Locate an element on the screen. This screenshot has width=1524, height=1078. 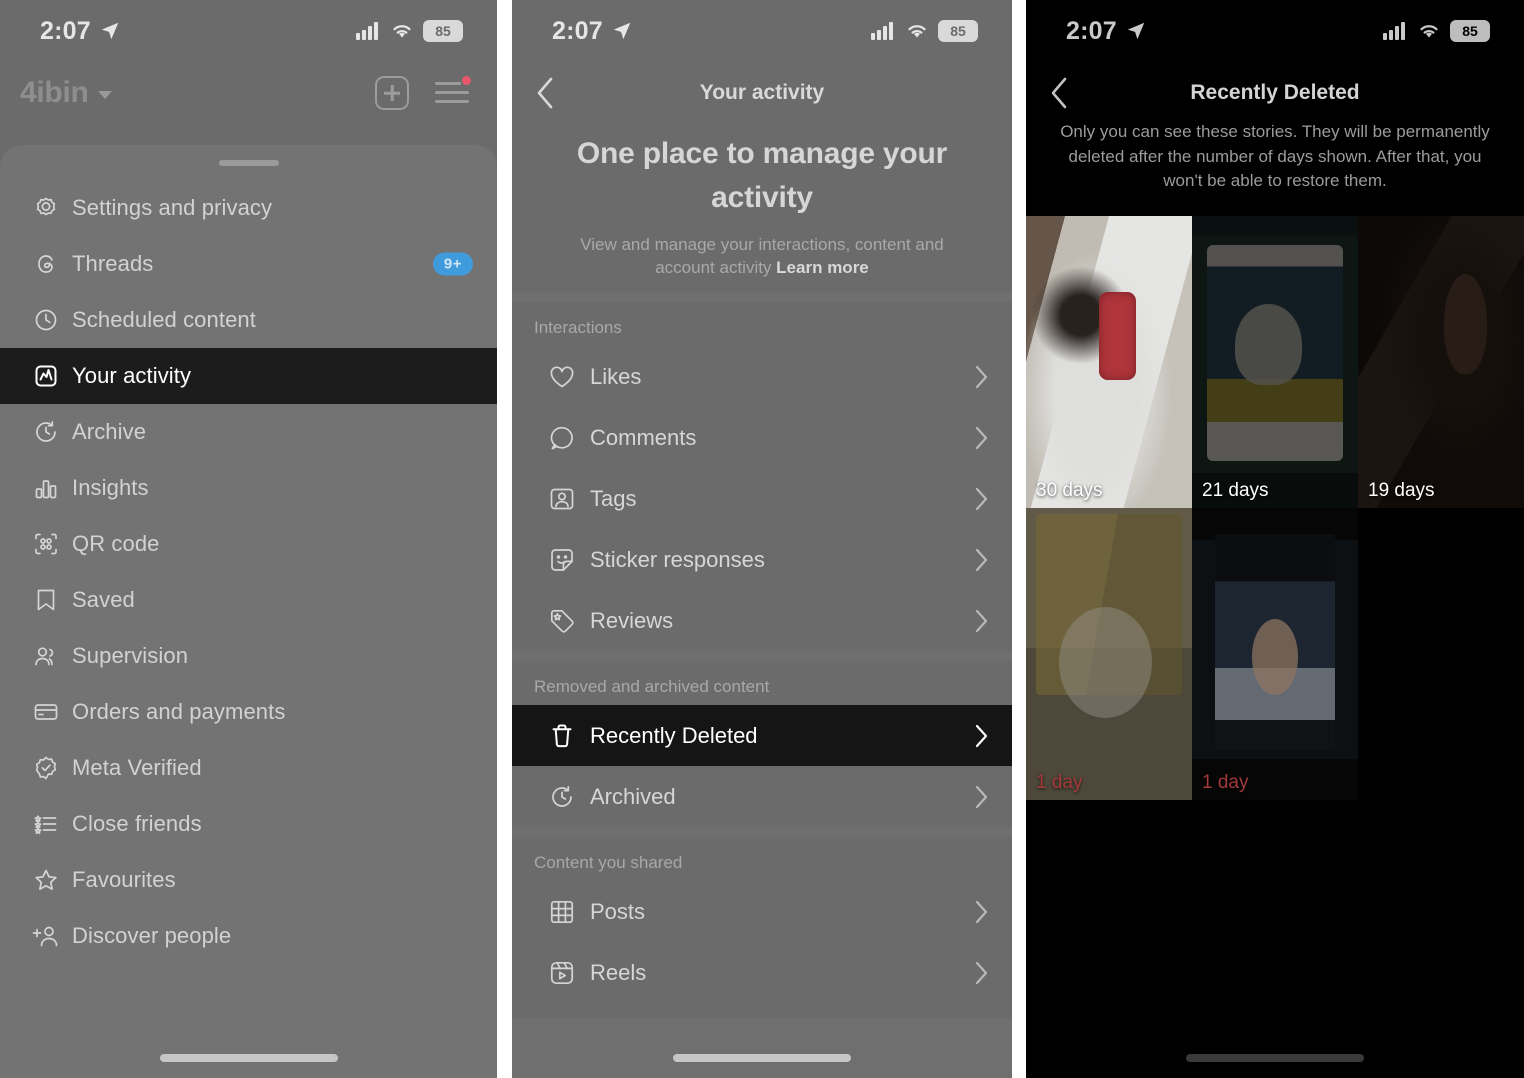
nav-bar: Recently Deleted is located at coordinates (1275, 93).